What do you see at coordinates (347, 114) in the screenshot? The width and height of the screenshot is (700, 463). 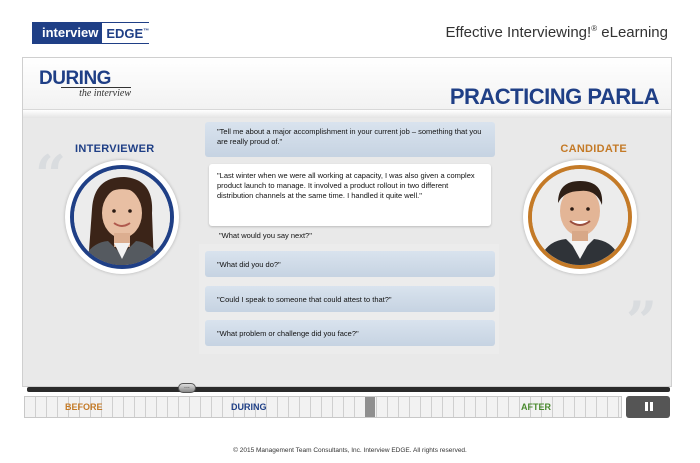 I see `section-header-shade` at bounding box center [347, 114].